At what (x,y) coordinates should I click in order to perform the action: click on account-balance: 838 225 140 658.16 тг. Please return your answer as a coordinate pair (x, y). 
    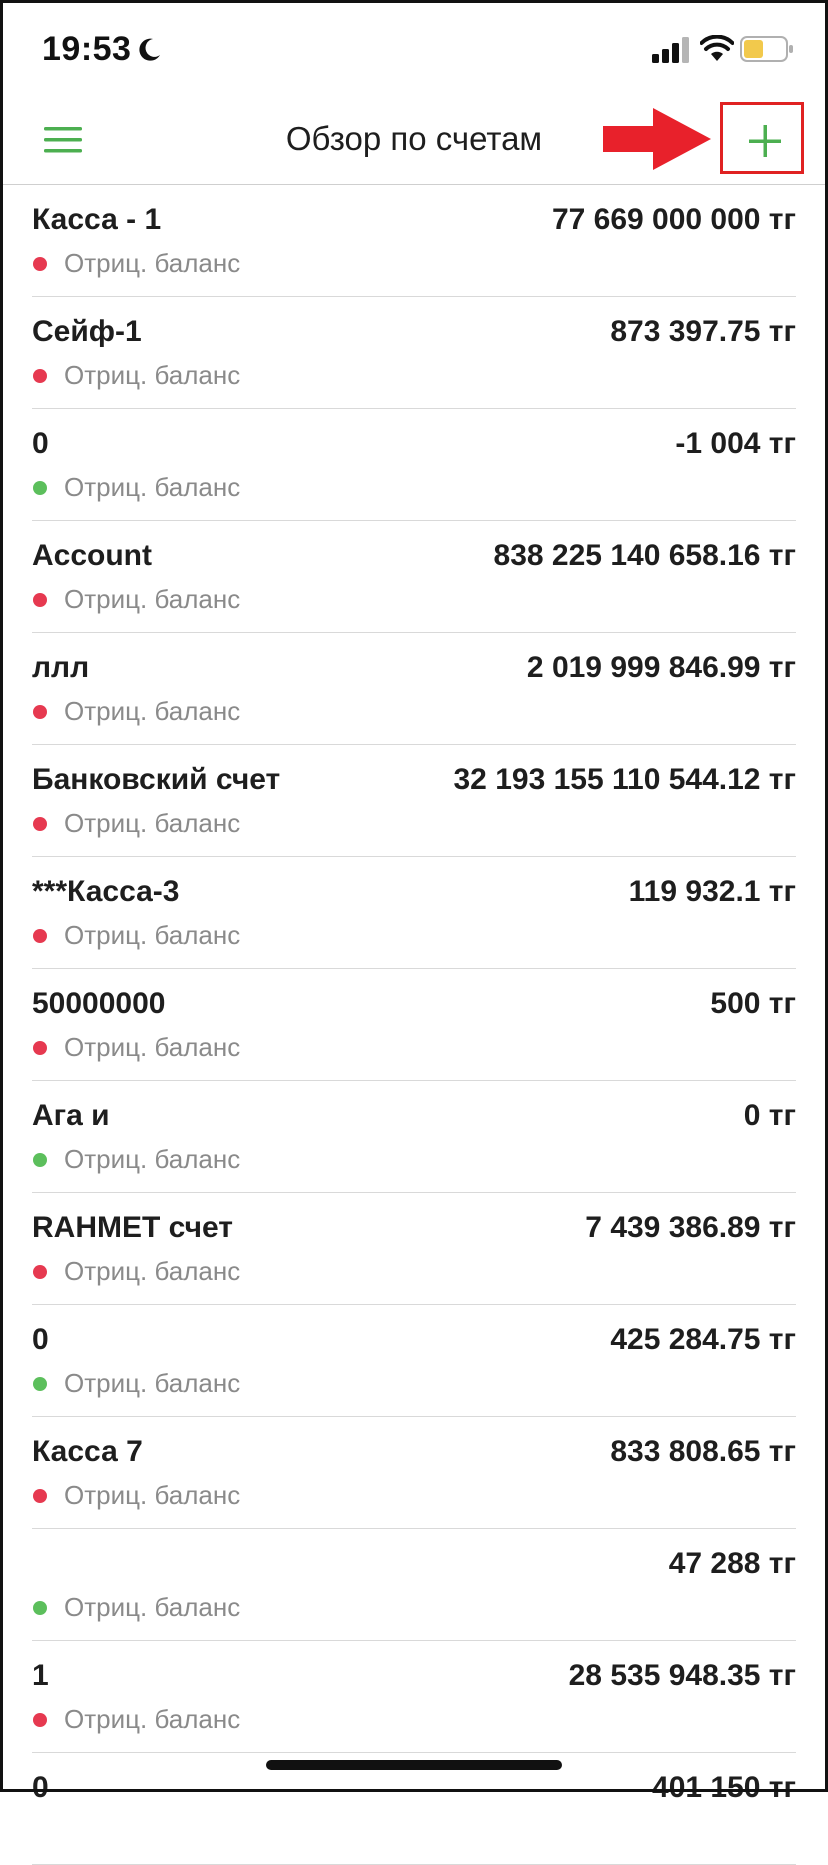
    Looking at the image, I should click on (644, 555).